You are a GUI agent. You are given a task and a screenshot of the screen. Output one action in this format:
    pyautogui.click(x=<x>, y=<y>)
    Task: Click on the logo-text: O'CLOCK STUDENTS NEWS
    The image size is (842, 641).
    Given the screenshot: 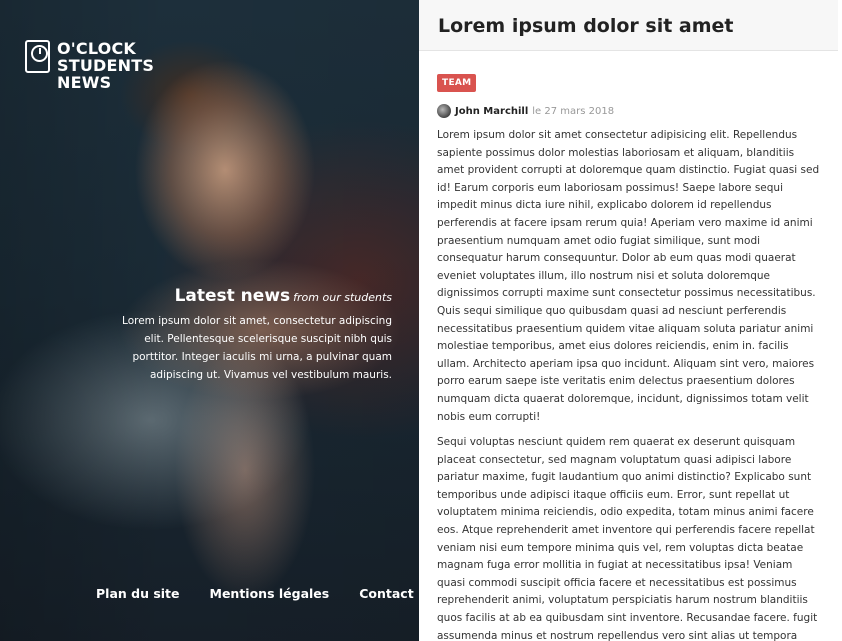 What is the action you would take?
    pyautogui.click(x=105, y=65)
    